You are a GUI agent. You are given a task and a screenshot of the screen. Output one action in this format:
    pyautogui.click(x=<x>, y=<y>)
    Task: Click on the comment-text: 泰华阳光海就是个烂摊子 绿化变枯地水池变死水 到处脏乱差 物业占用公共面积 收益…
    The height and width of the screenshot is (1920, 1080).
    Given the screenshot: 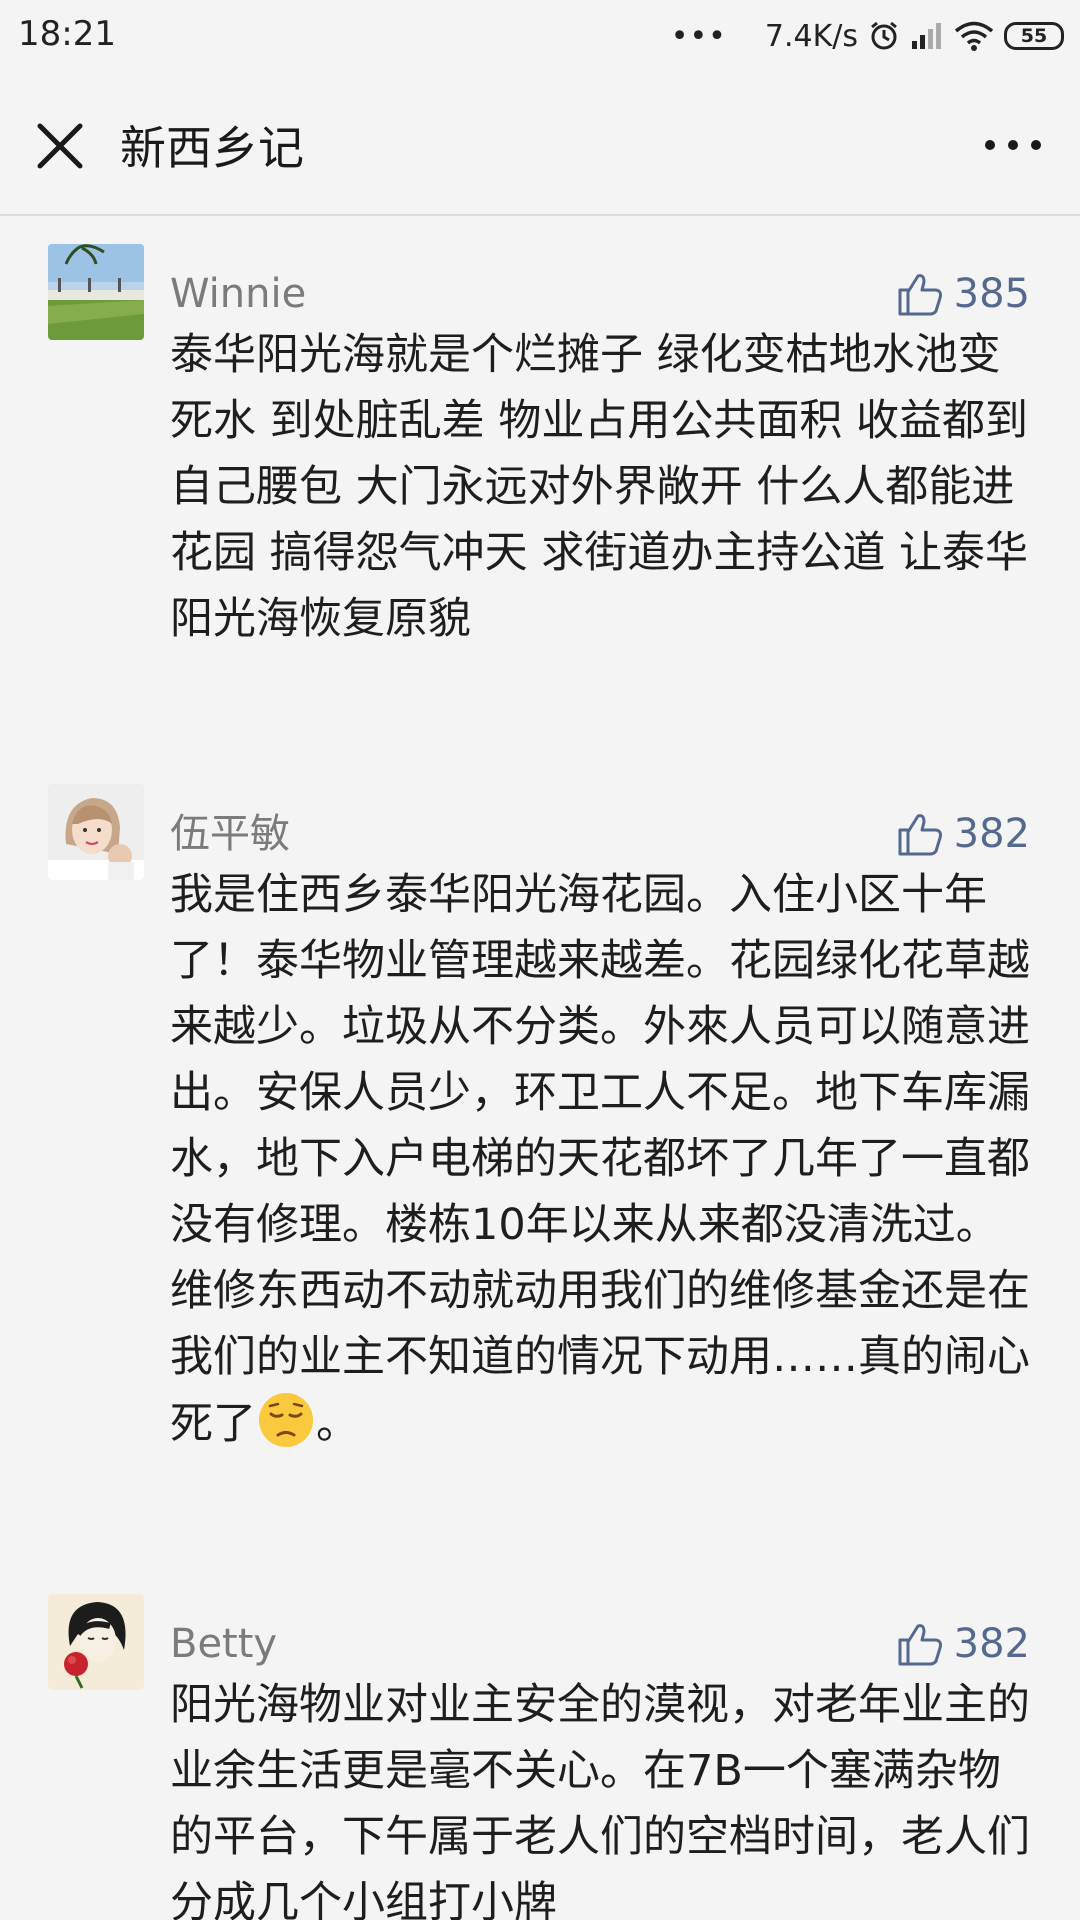 What is the action you would take?
    pyautogui.click(x=599, y=487)
    